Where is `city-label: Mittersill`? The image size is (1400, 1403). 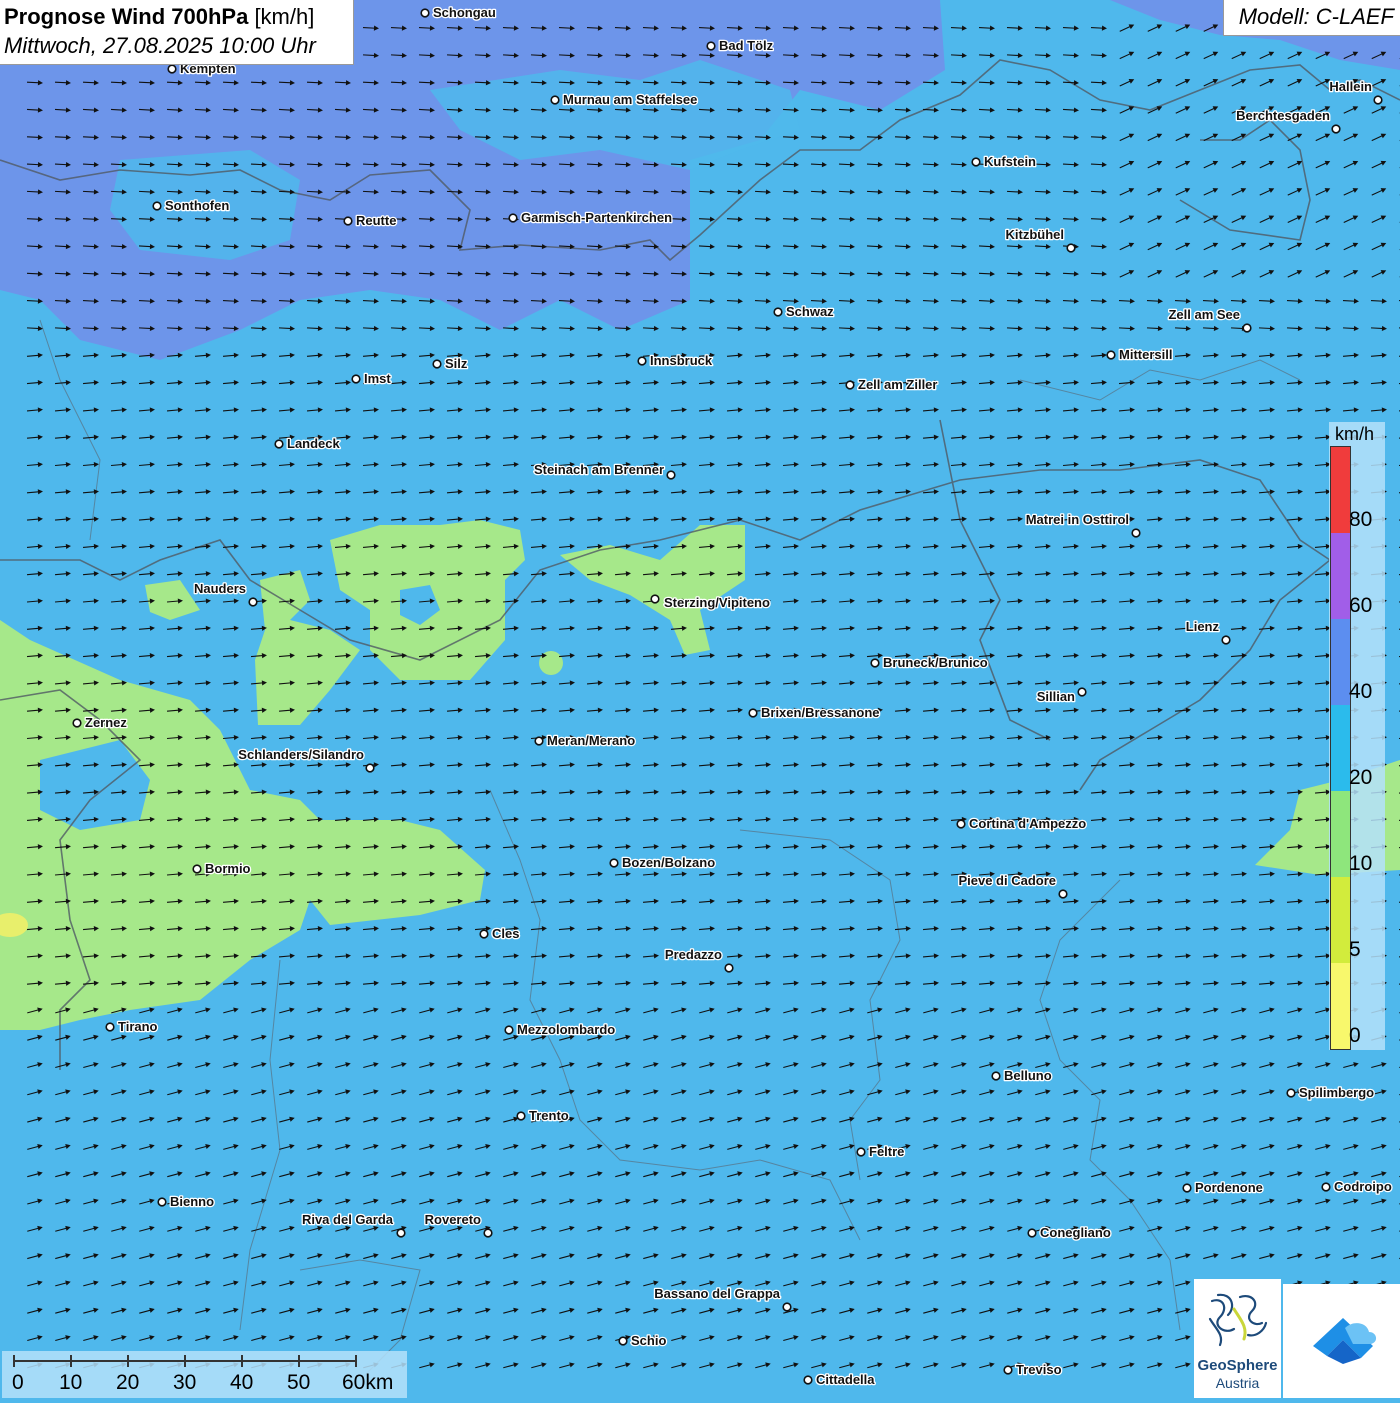
city-label: Mittersill is located at coordinates (1145, 354).